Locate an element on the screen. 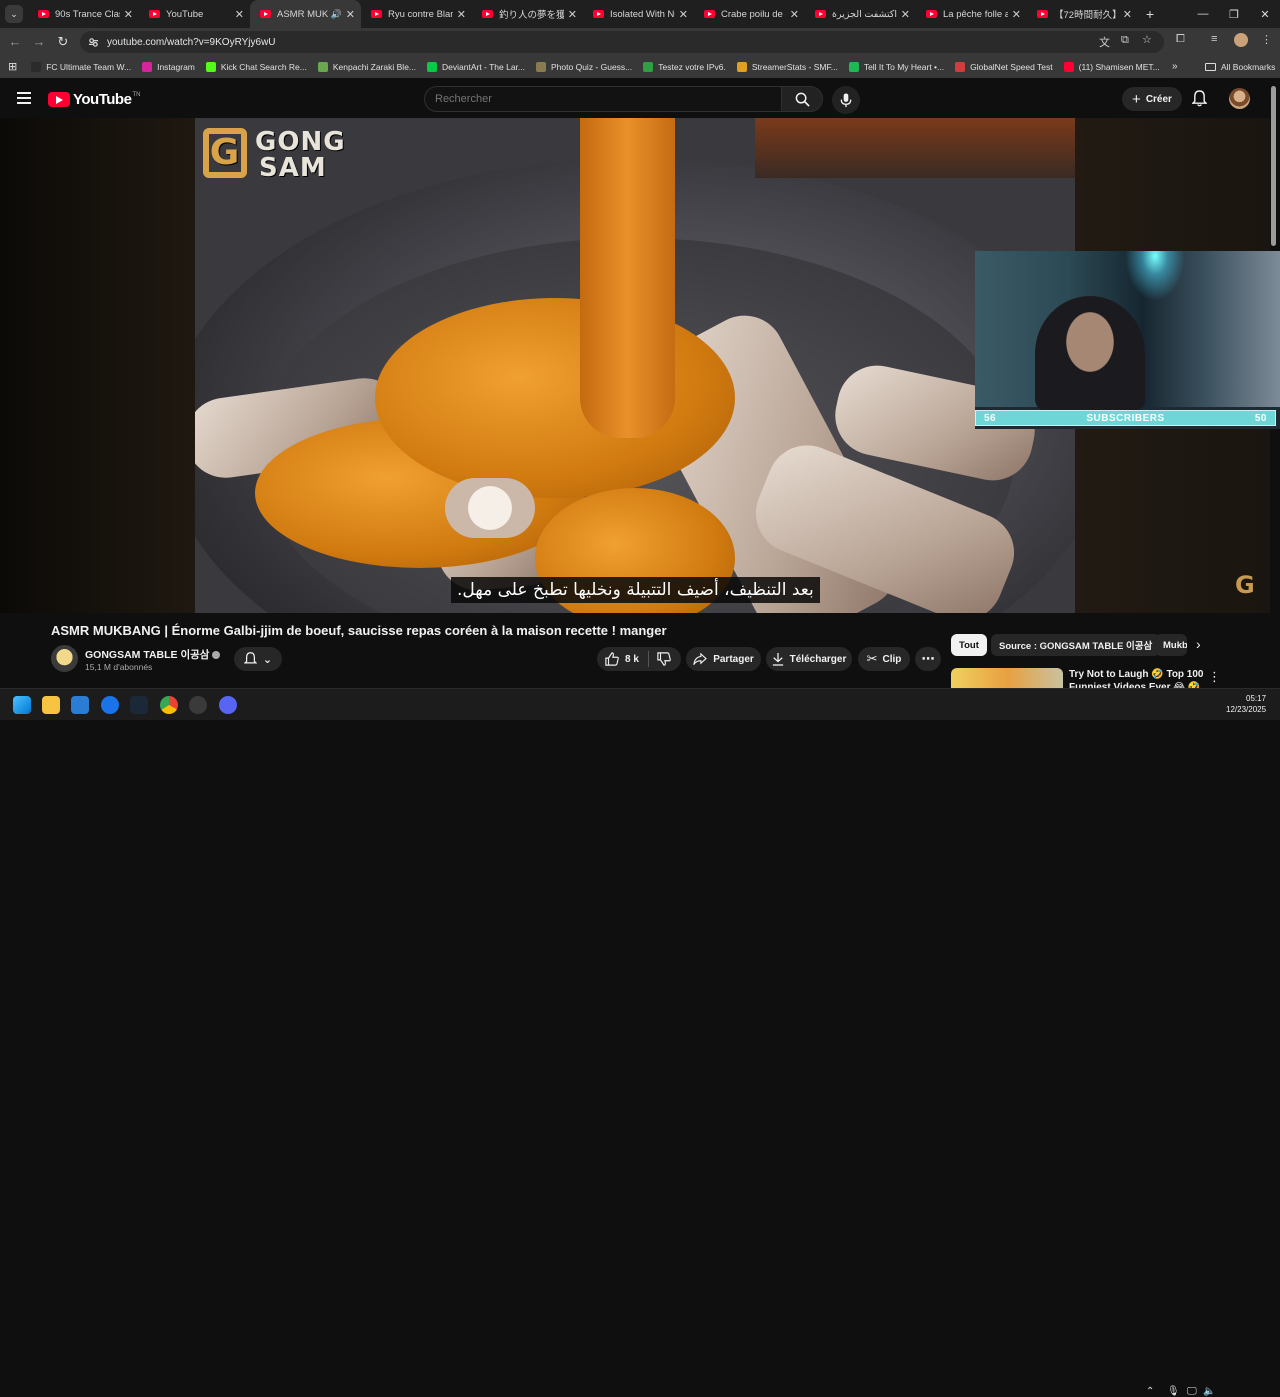 This screenshot has width=1280, height=1397. branding-watermark: G is located at coordinates (1245, 585).